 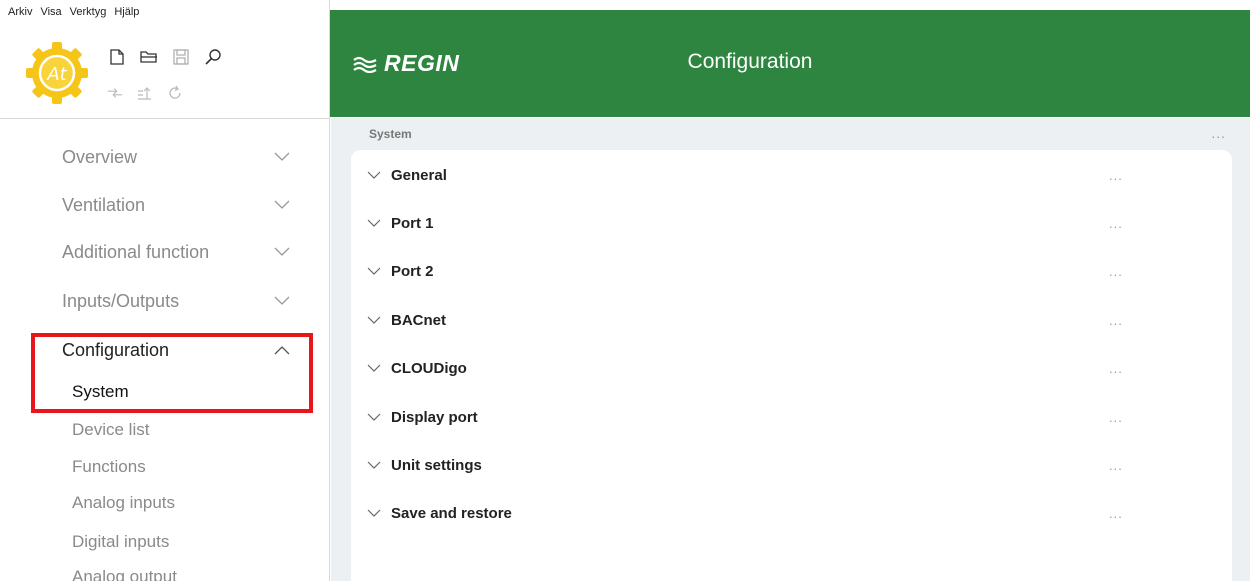 I want to click on sidebar-item-label: Additional function, so click(x=136, y=251).